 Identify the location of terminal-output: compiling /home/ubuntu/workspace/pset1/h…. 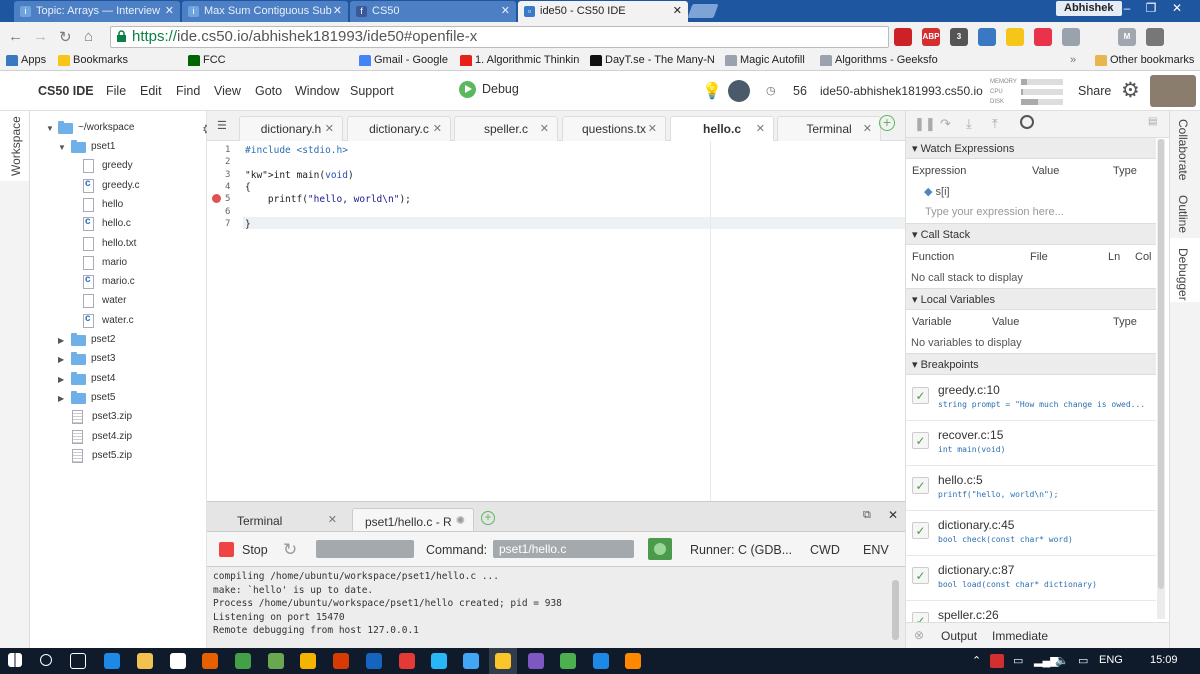
(556, 608).